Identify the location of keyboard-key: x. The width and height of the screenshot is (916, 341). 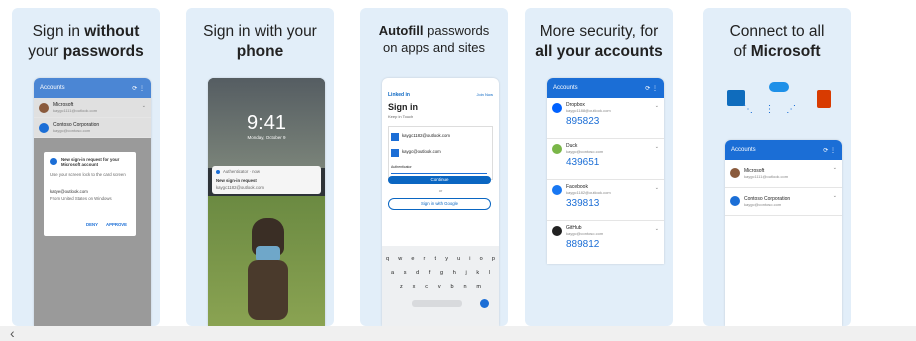
(414, 287).